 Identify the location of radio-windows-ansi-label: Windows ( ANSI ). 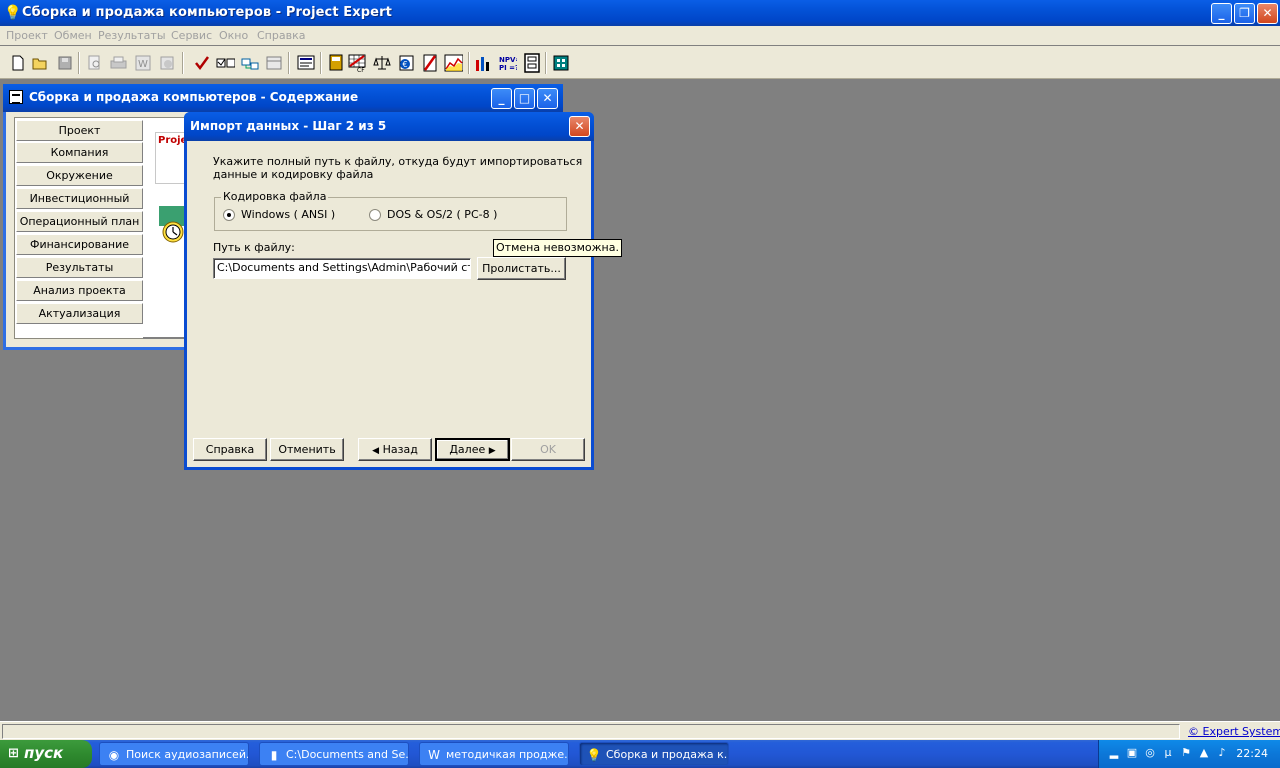
(288, 214).